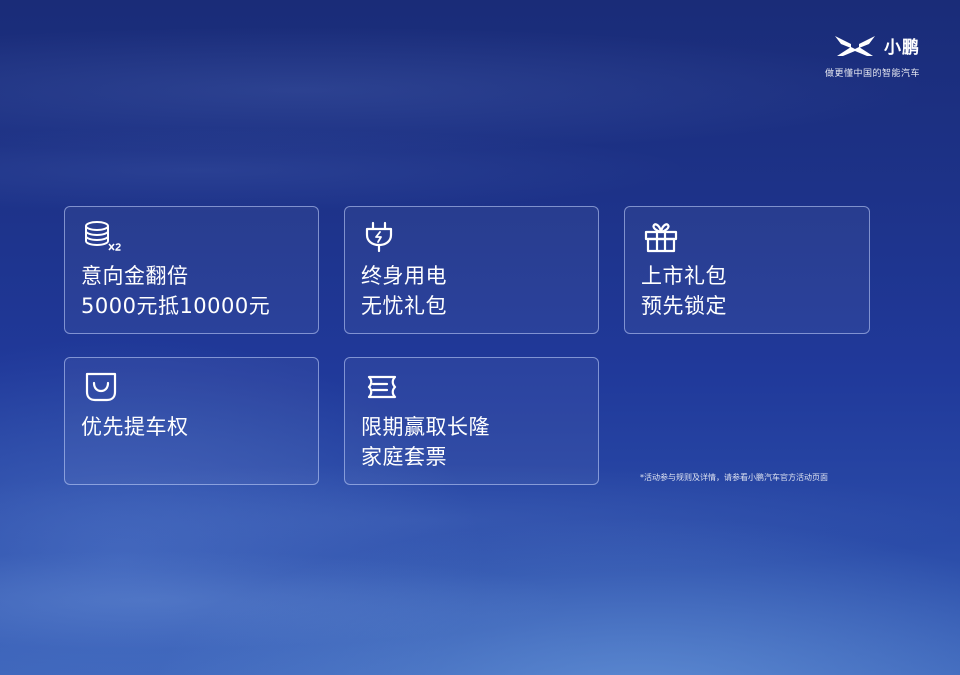 The image size is (960, 675). What do you see at coordinates (425, 427) in the screenshot?
I see `benefit-title: 限期赢取长隆` at bounding box center [425, 427].